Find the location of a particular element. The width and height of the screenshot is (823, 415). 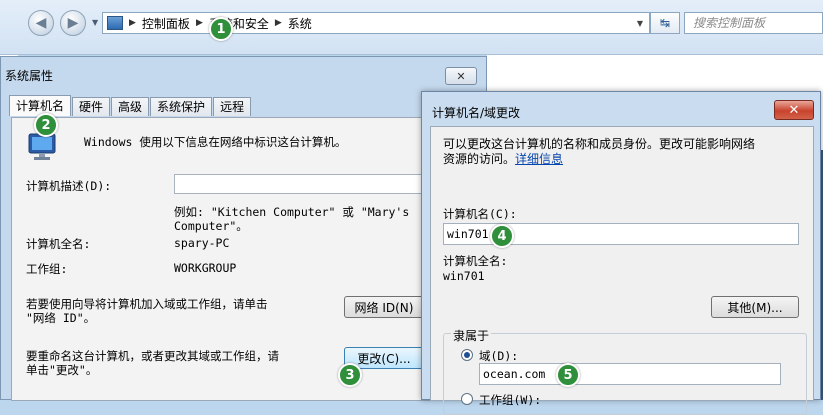

description-example-cont: Computer"。 is located at coordinates (211, 226).